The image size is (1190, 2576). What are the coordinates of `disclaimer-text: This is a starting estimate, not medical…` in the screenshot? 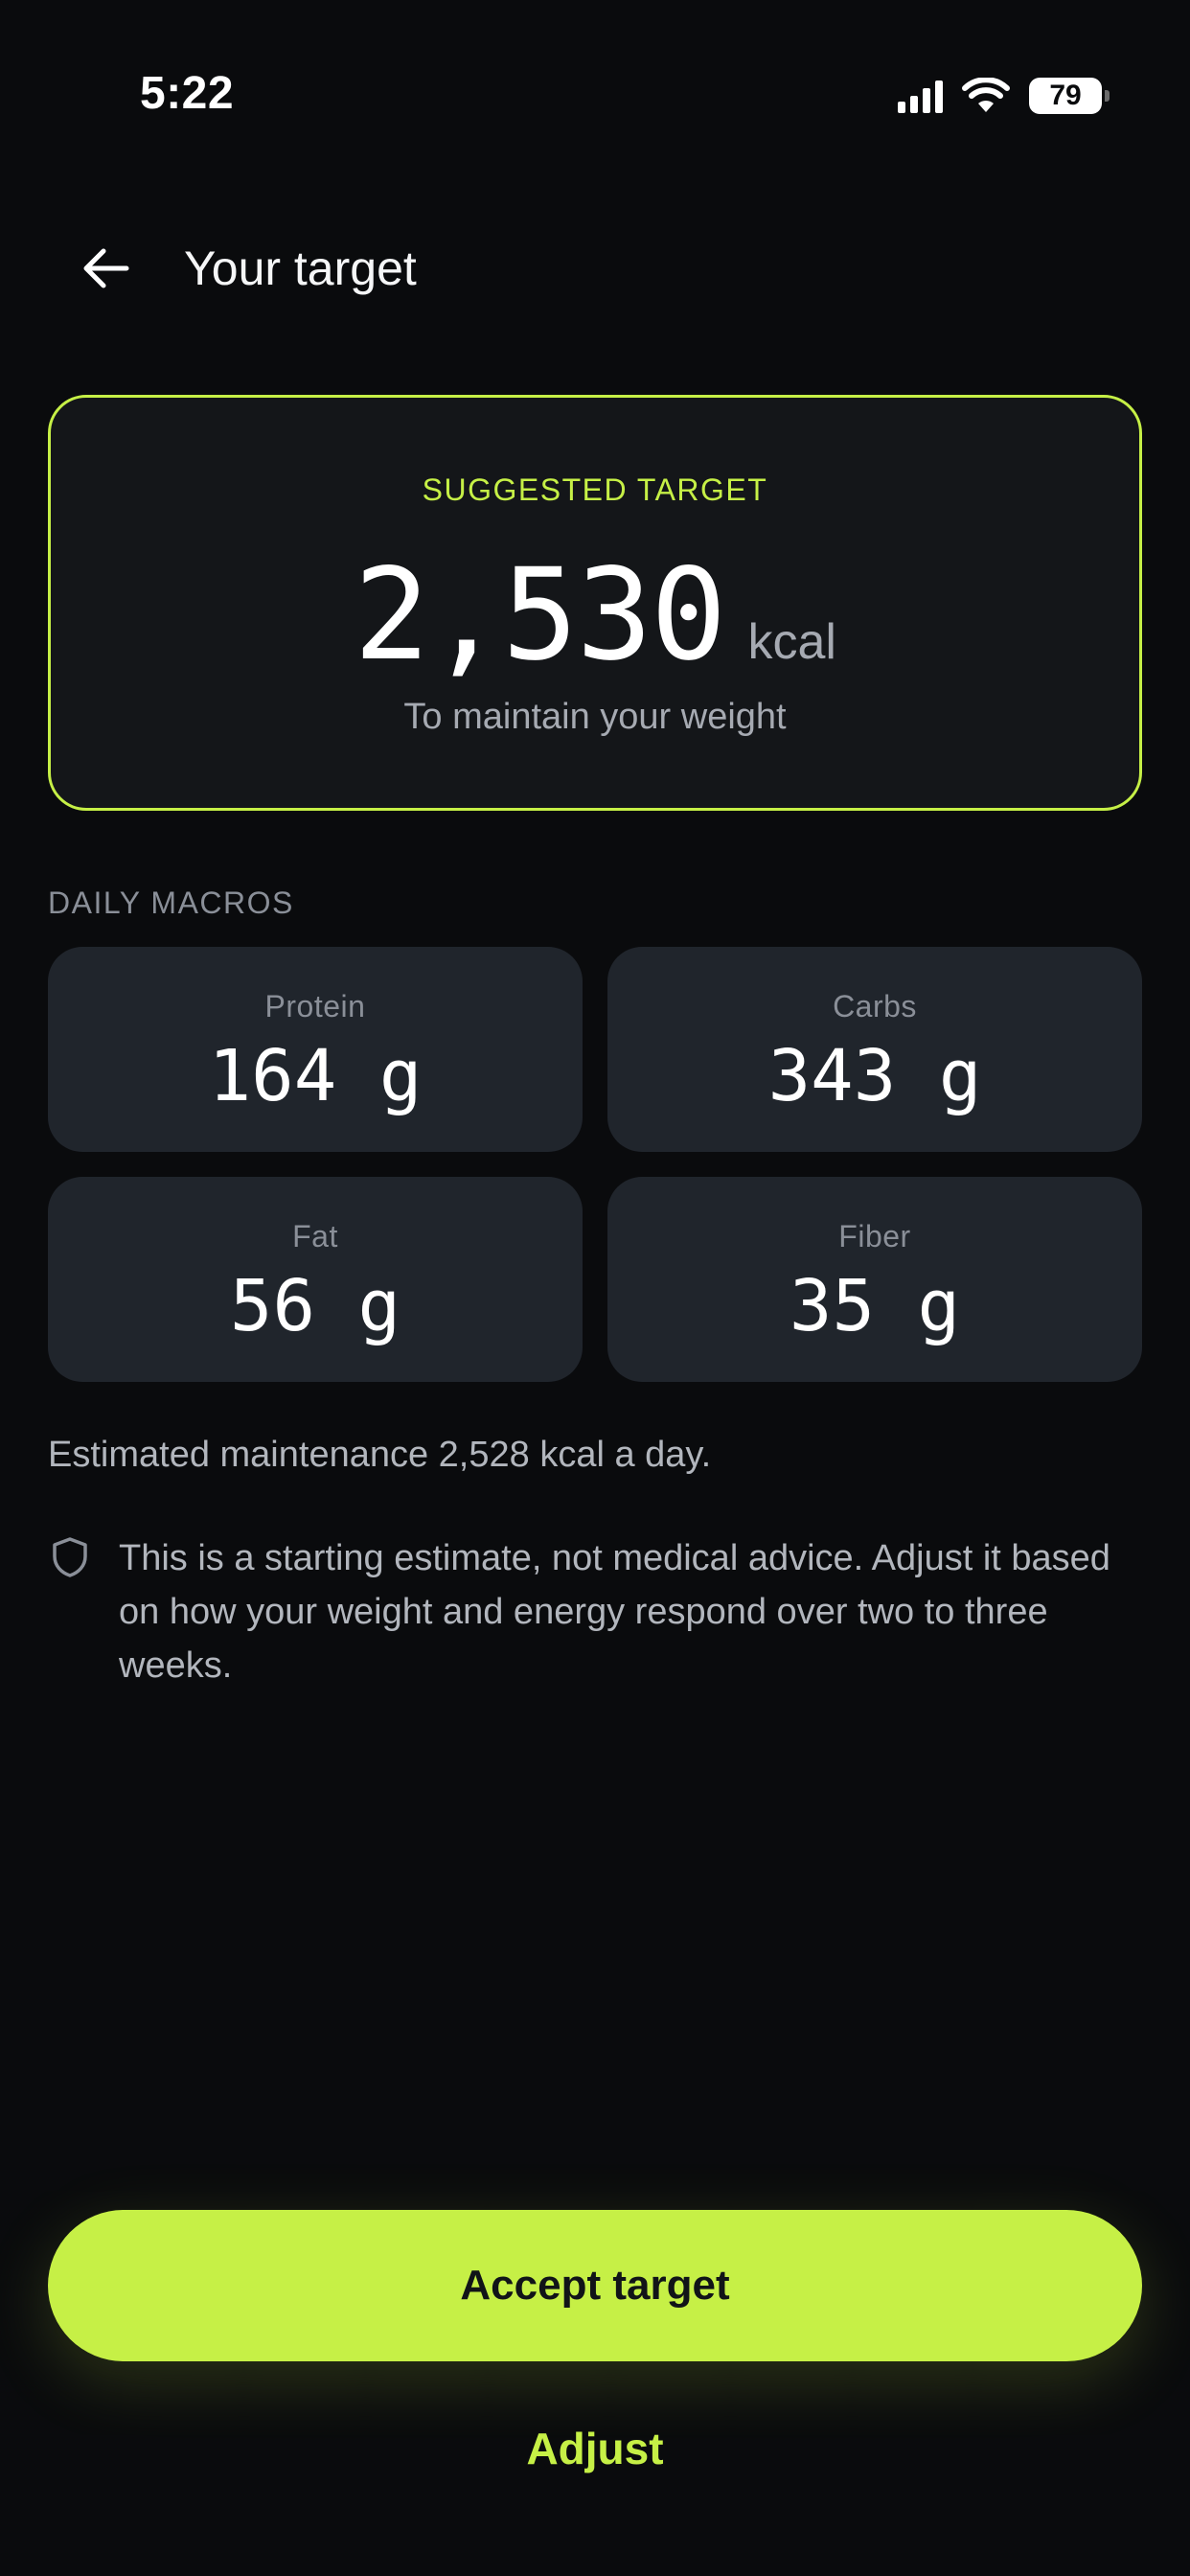 It's located at (615, 1612).